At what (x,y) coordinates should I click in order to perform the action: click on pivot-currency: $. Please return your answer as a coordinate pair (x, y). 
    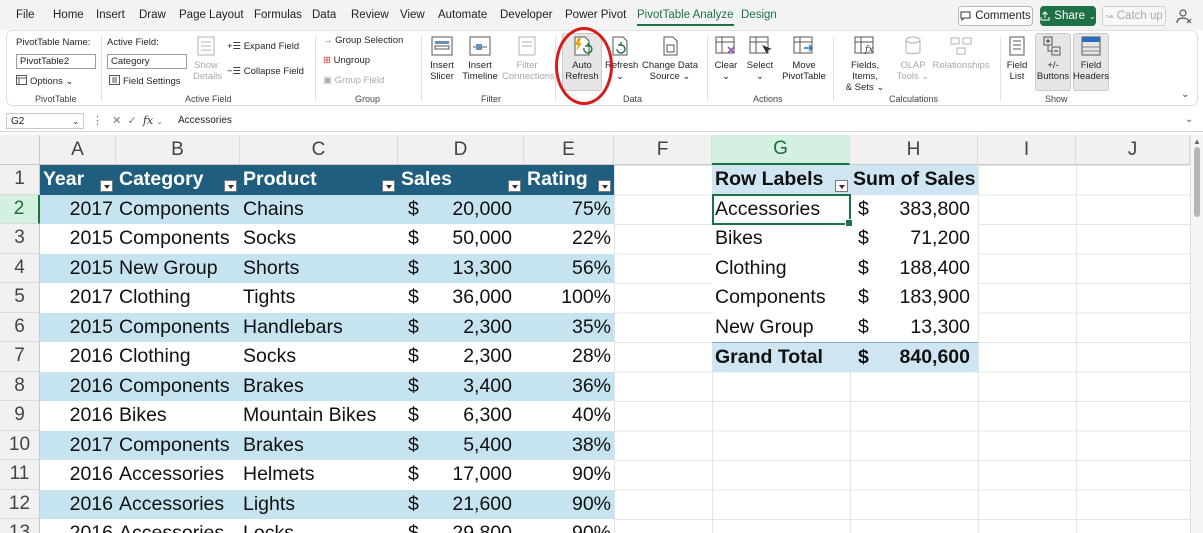
    Looking at the image, I should click on (865, 327).